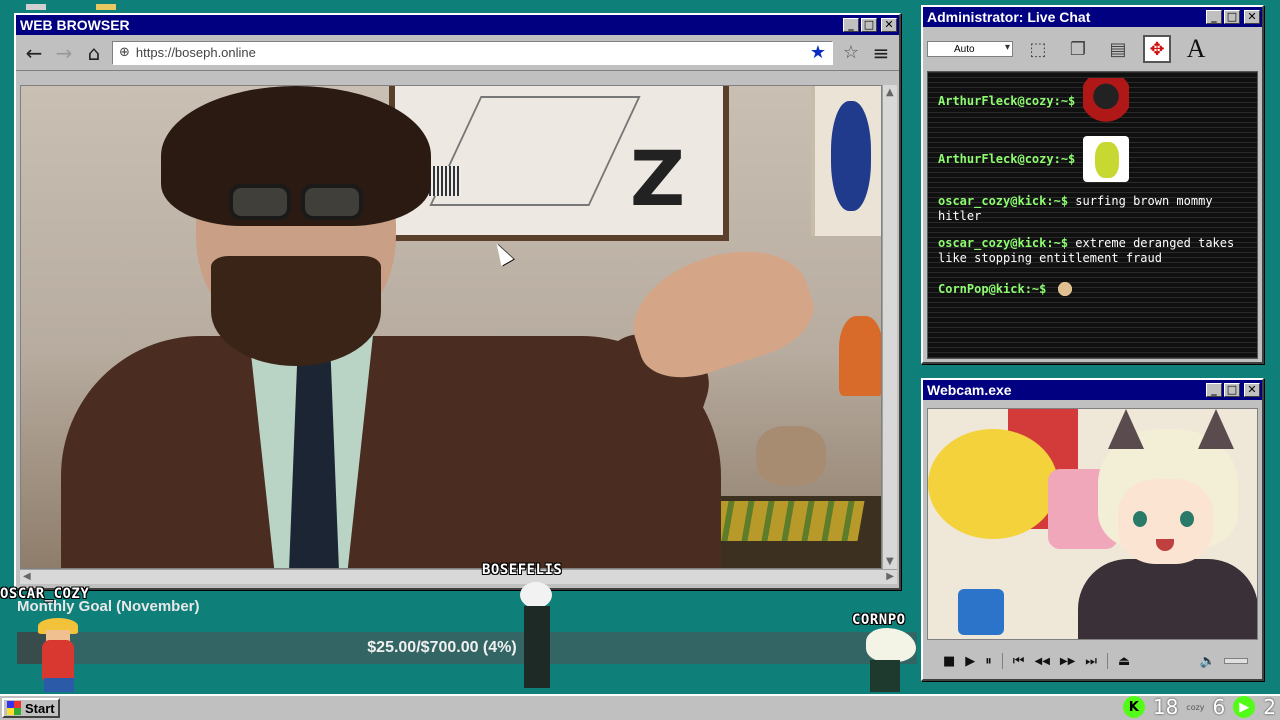 This screenshot has width=1280, height=720. Describe the element at coordinates (1208, 661) in the screenshot. I see `volume-icon: 🔈` at that location.